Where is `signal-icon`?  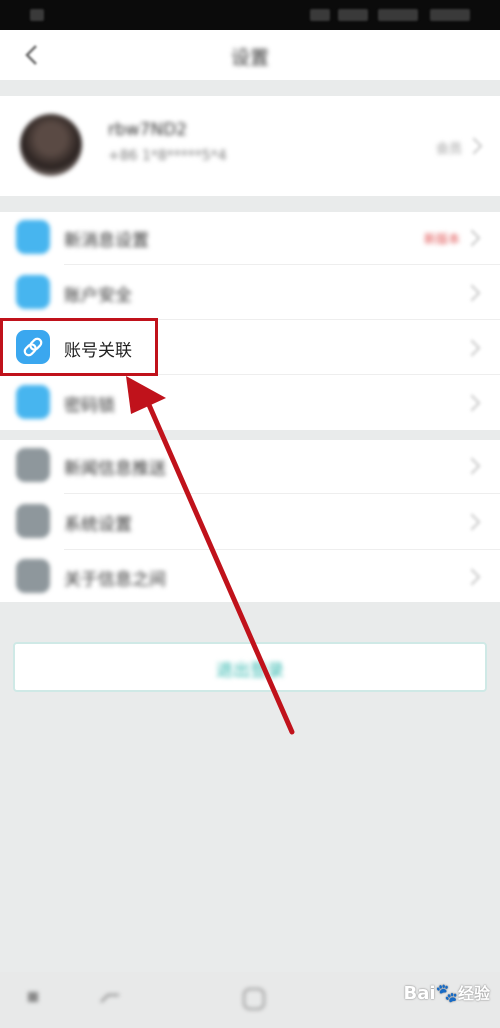 signal-icon is located at coordinates (320, 15).